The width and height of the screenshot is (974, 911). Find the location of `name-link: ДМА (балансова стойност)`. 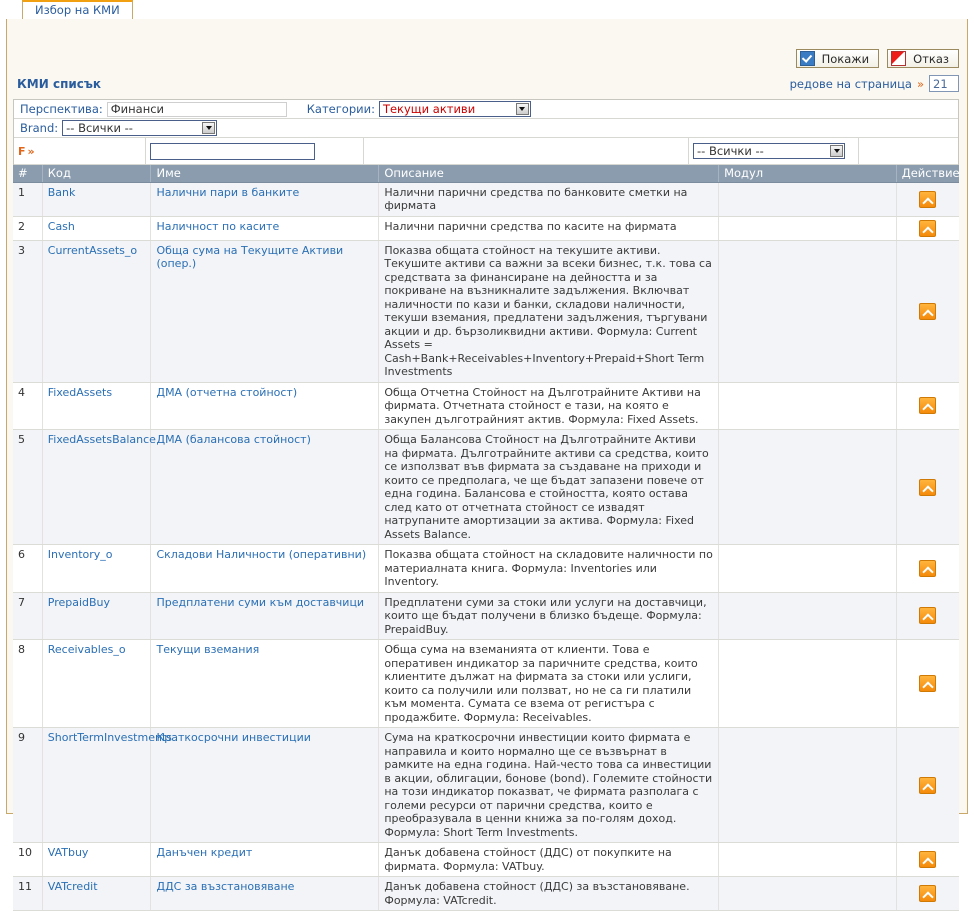

name-link: ДМА (балансова стойност) is located at coordinates (233, 439).